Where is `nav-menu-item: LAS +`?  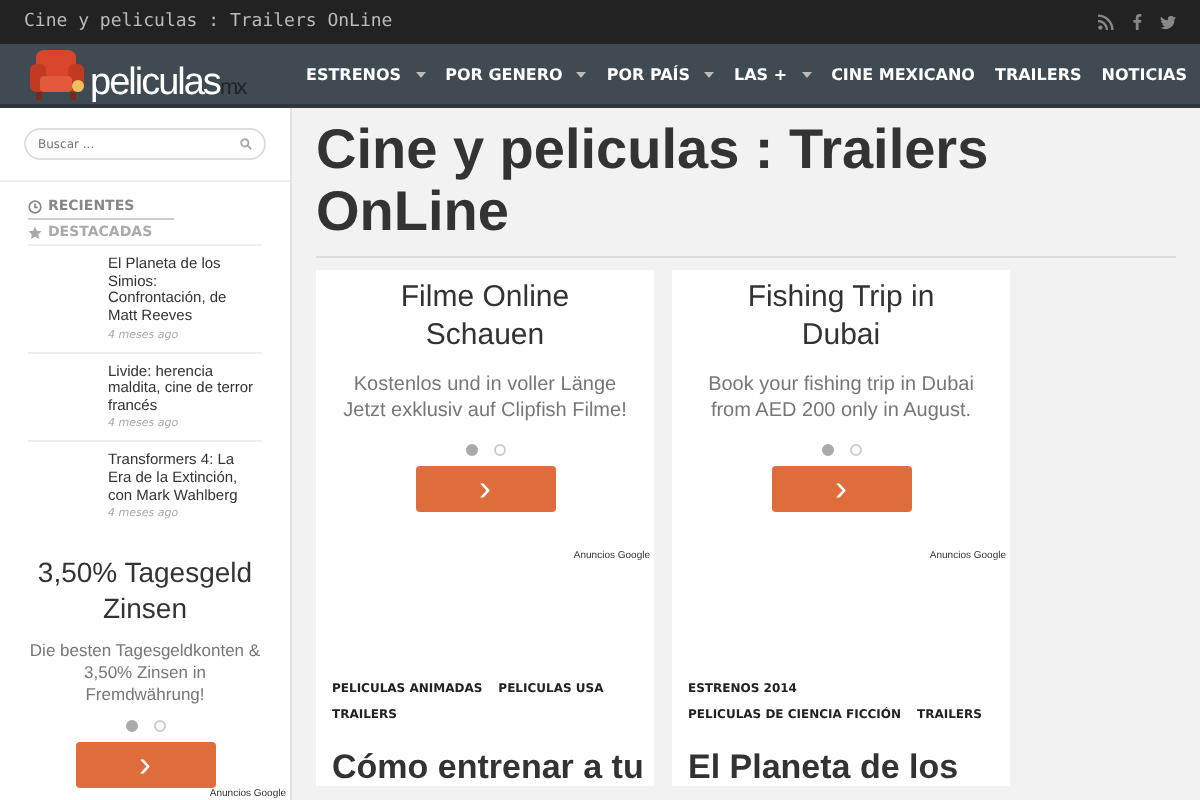 nav-menu-item: LAS + is located at coordinates (761, 74).